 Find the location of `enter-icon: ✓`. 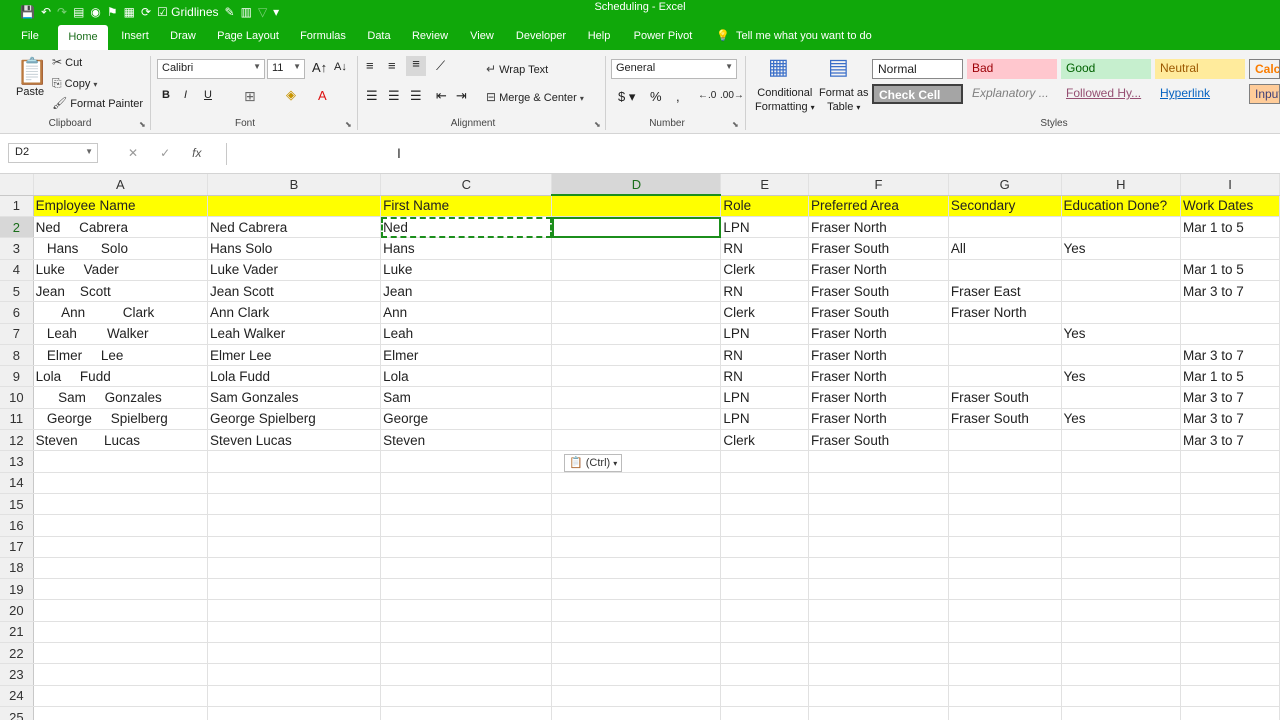

enter-icon: ✓ is located at coordinates (165, 153).